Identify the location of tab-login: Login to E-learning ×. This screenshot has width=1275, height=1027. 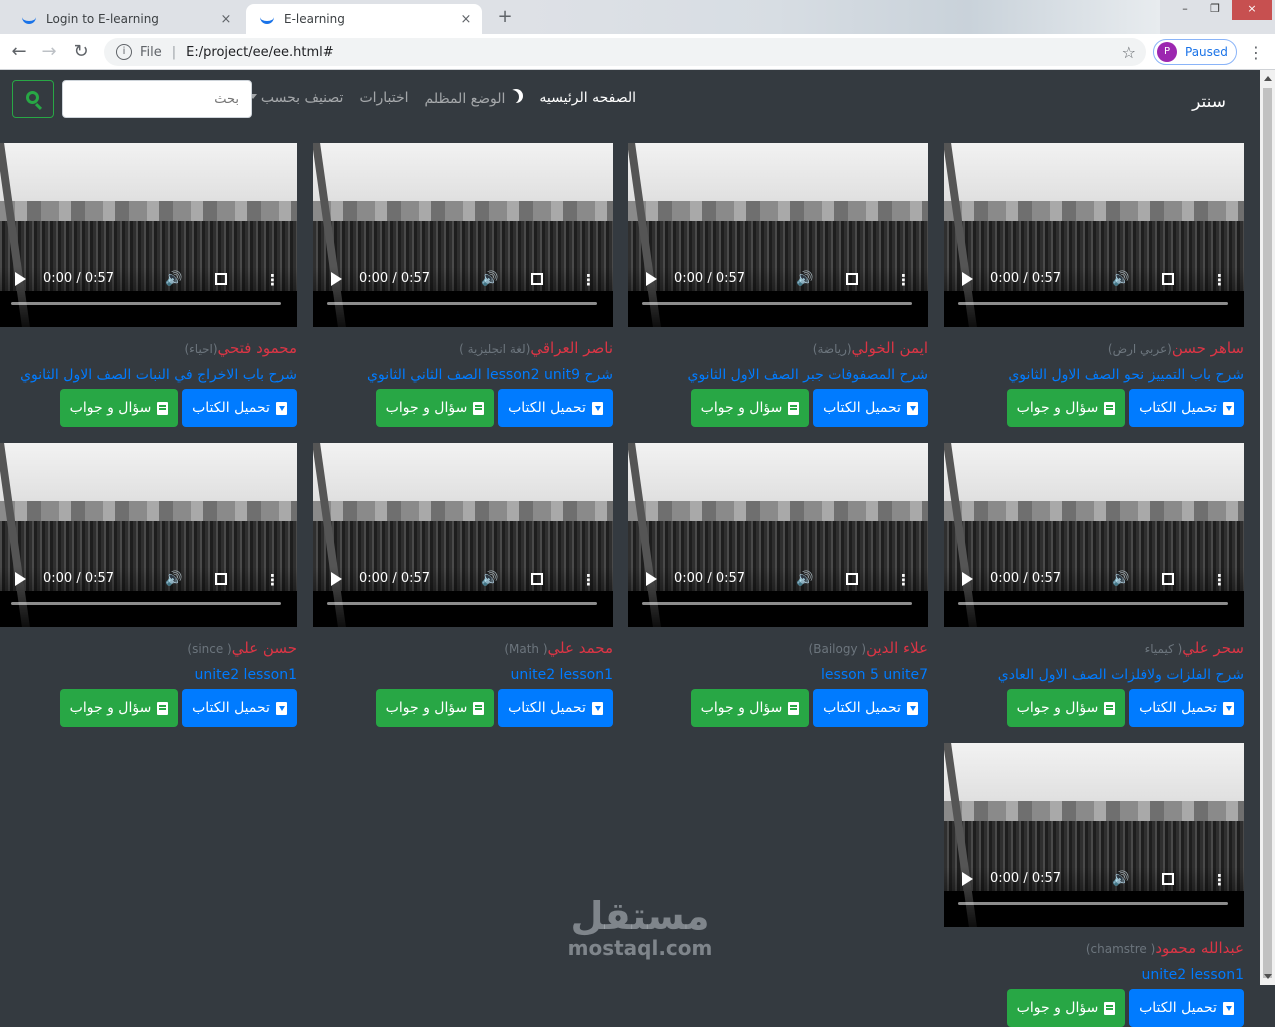
(125, 19).